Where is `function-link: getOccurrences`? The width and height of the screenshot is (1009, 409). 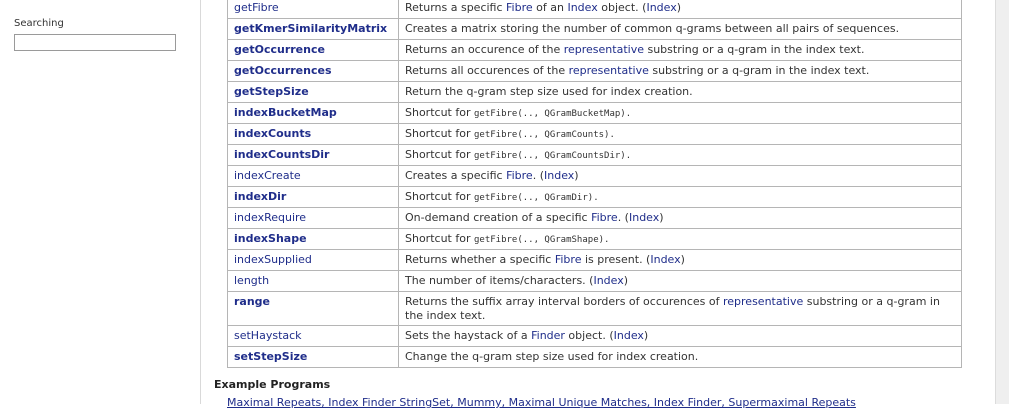 function-link: getOccurrences is located at coordinates (283, 70).